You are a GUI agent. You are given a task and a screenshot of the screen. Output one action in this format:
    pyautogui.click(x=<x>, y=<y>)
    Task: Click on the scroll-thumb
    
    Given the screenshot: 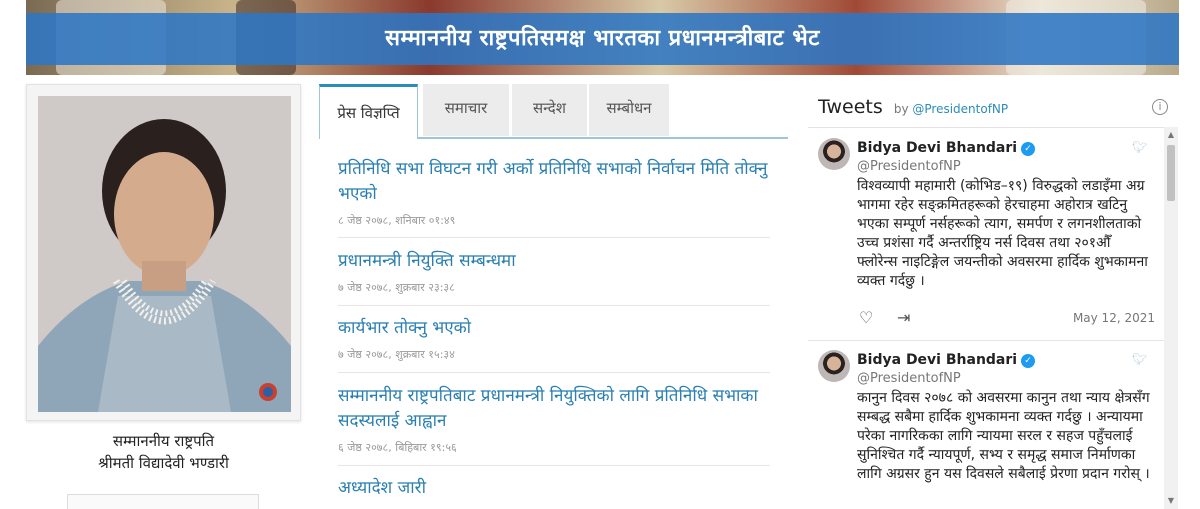 What is the action you would take?
    pyautogui.click(x=1171, y=173)
    